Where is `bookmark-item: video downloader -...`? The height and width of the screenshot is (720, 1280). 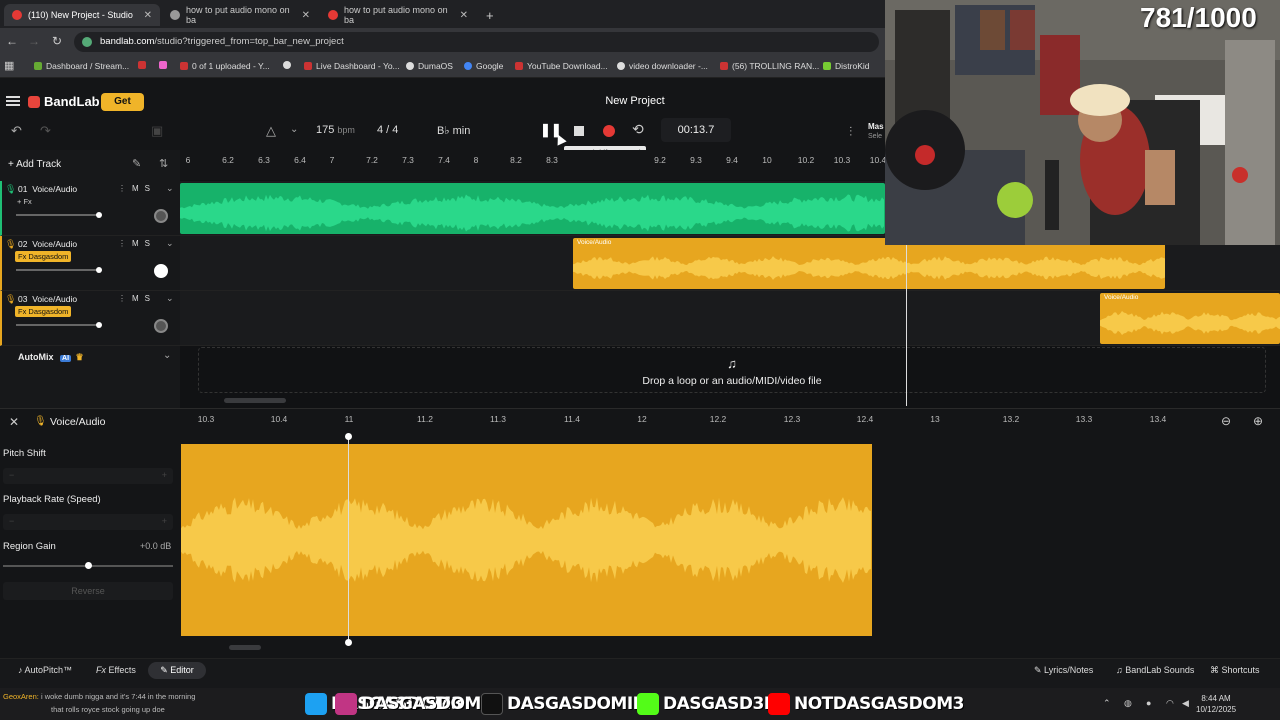
bookmark-item: video downloader -... is located at coordinates (662, 66).